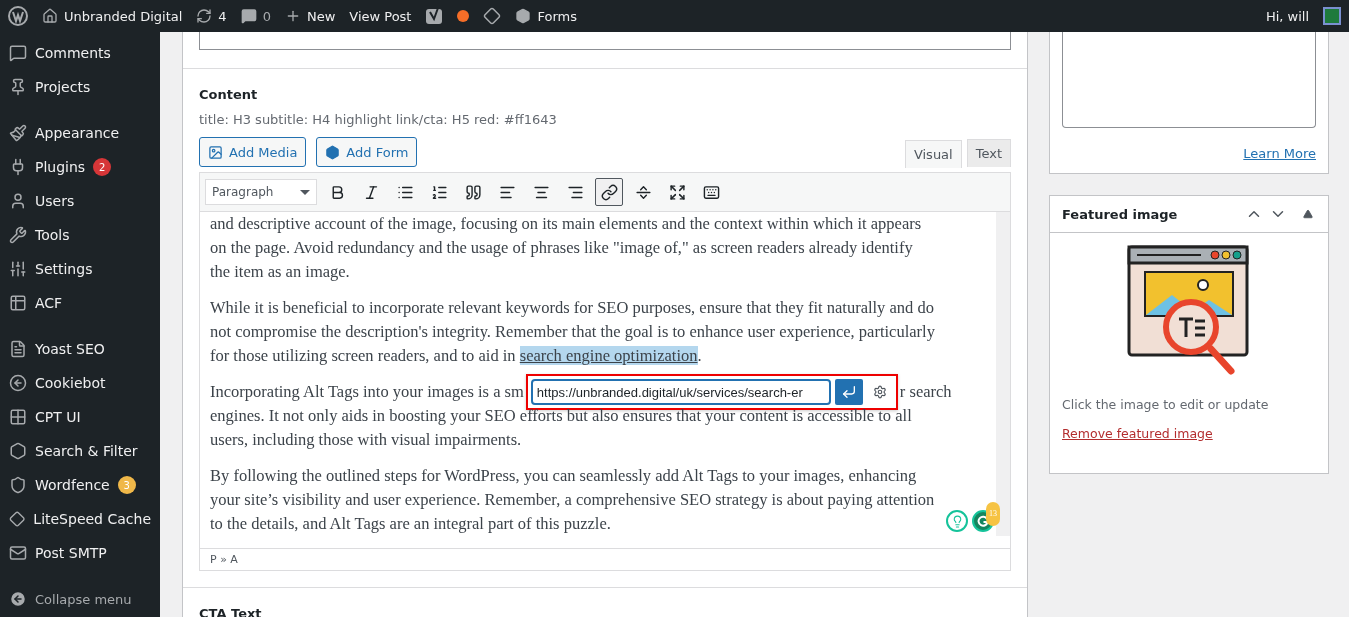 The image size is (1349, 617). What do you see at coordinates (605, 559) in the screenshot?
I see `element-path: P » A` at bounding box center [605, 559].